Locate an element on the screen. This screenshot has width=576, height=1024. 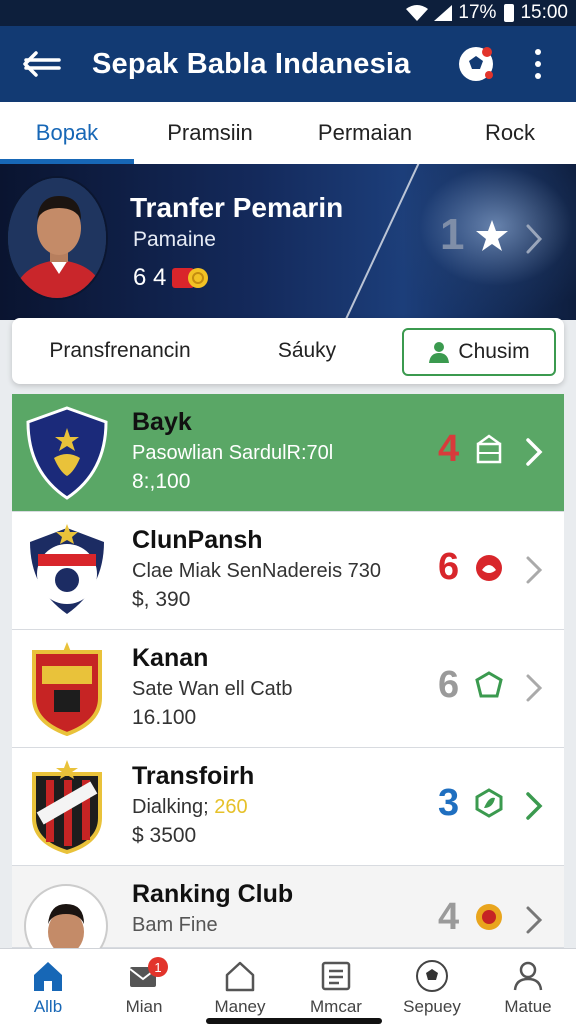
star-icon is located at coordinates (492, 235).